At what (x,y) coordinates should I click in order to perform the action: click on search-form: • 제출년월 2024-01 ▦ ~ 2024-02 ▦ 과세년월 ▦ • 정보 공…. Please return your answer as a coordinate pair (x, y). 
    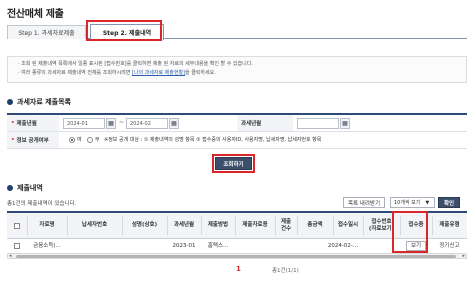
    Looking at the image, I should click on (237, 131).